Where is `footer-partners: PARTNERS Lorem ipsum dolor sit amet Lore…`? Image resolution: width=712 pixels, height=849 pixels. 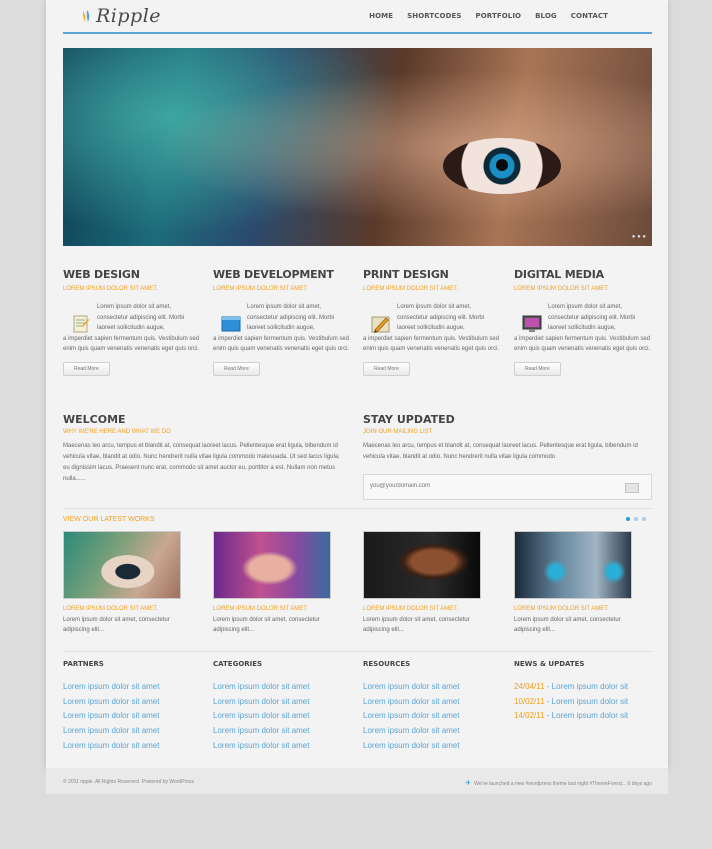
footer-partners: PARTNERS Lorem ipsum dolor sit amet Lore… is located at coordinates (133, 707).